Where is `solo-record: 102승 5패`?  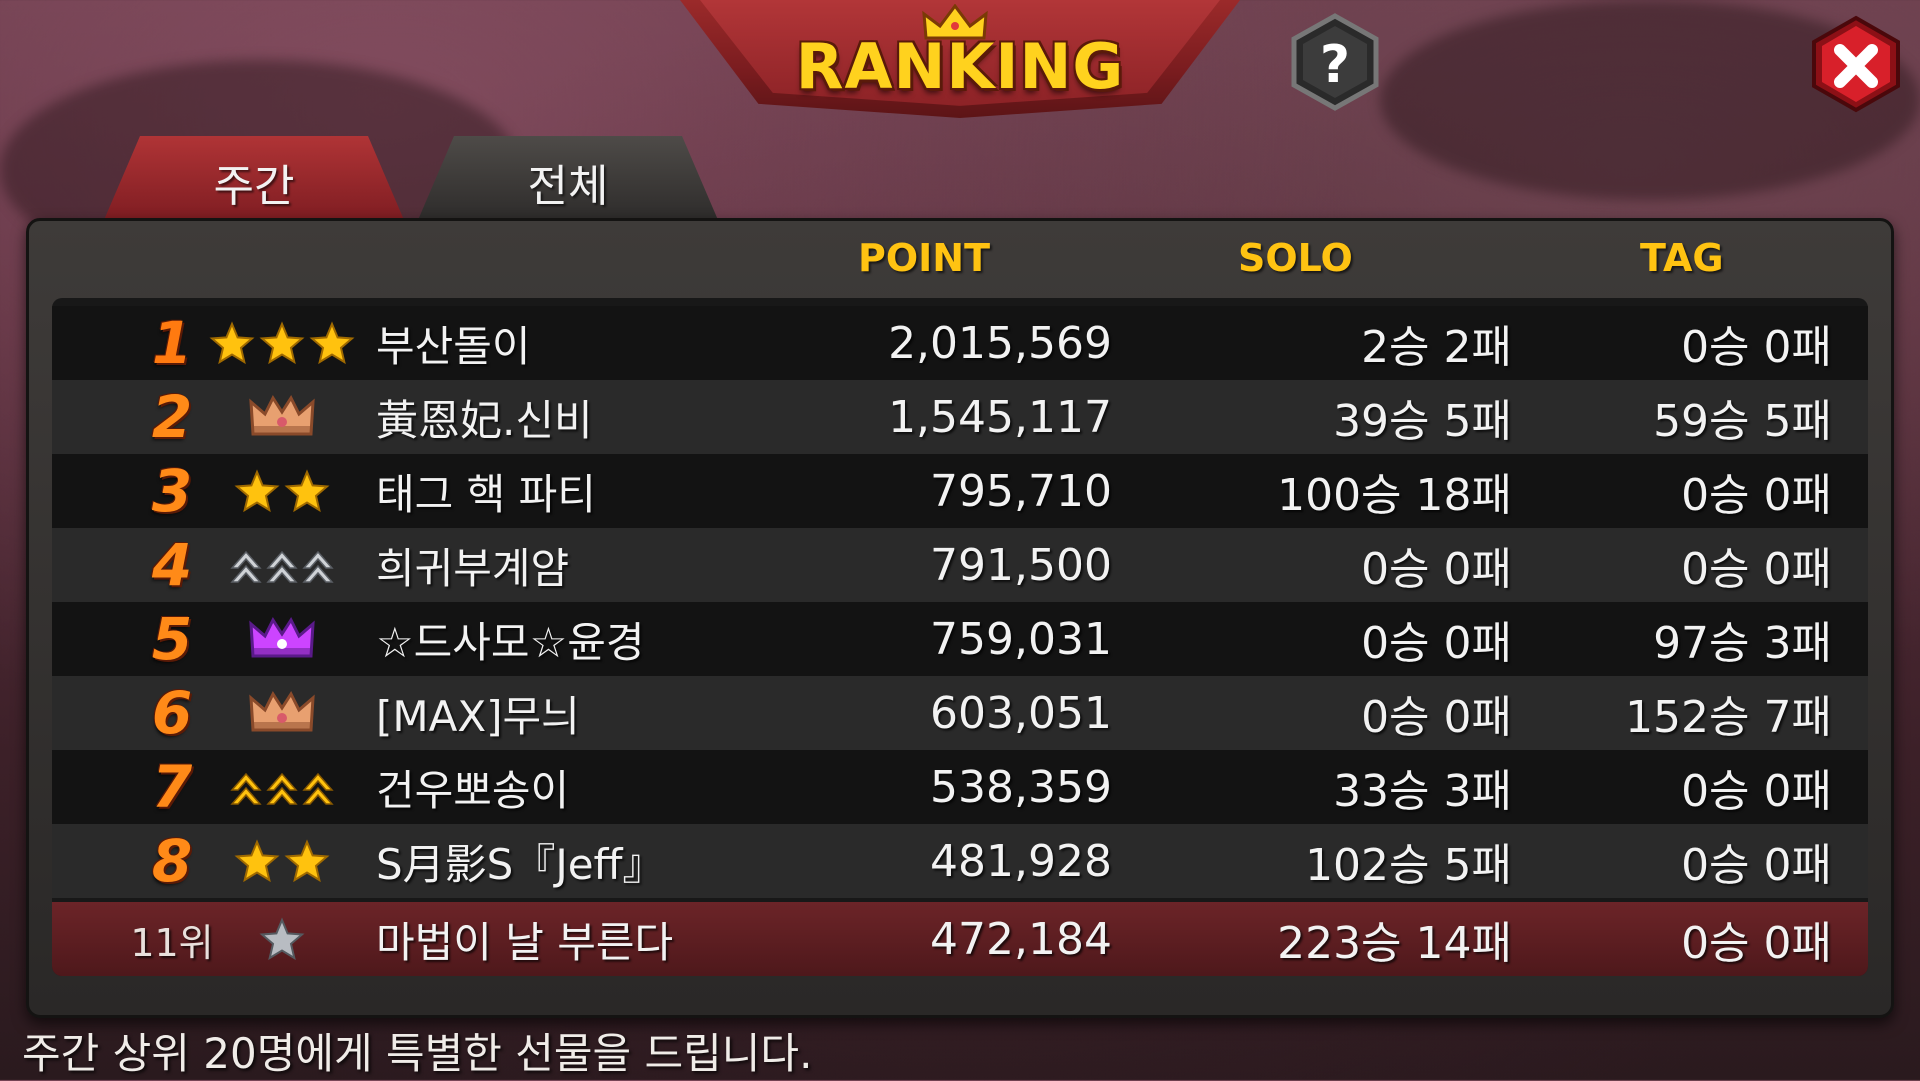
solo-record: 102승 5패 is located at coordinates (1408, 865).